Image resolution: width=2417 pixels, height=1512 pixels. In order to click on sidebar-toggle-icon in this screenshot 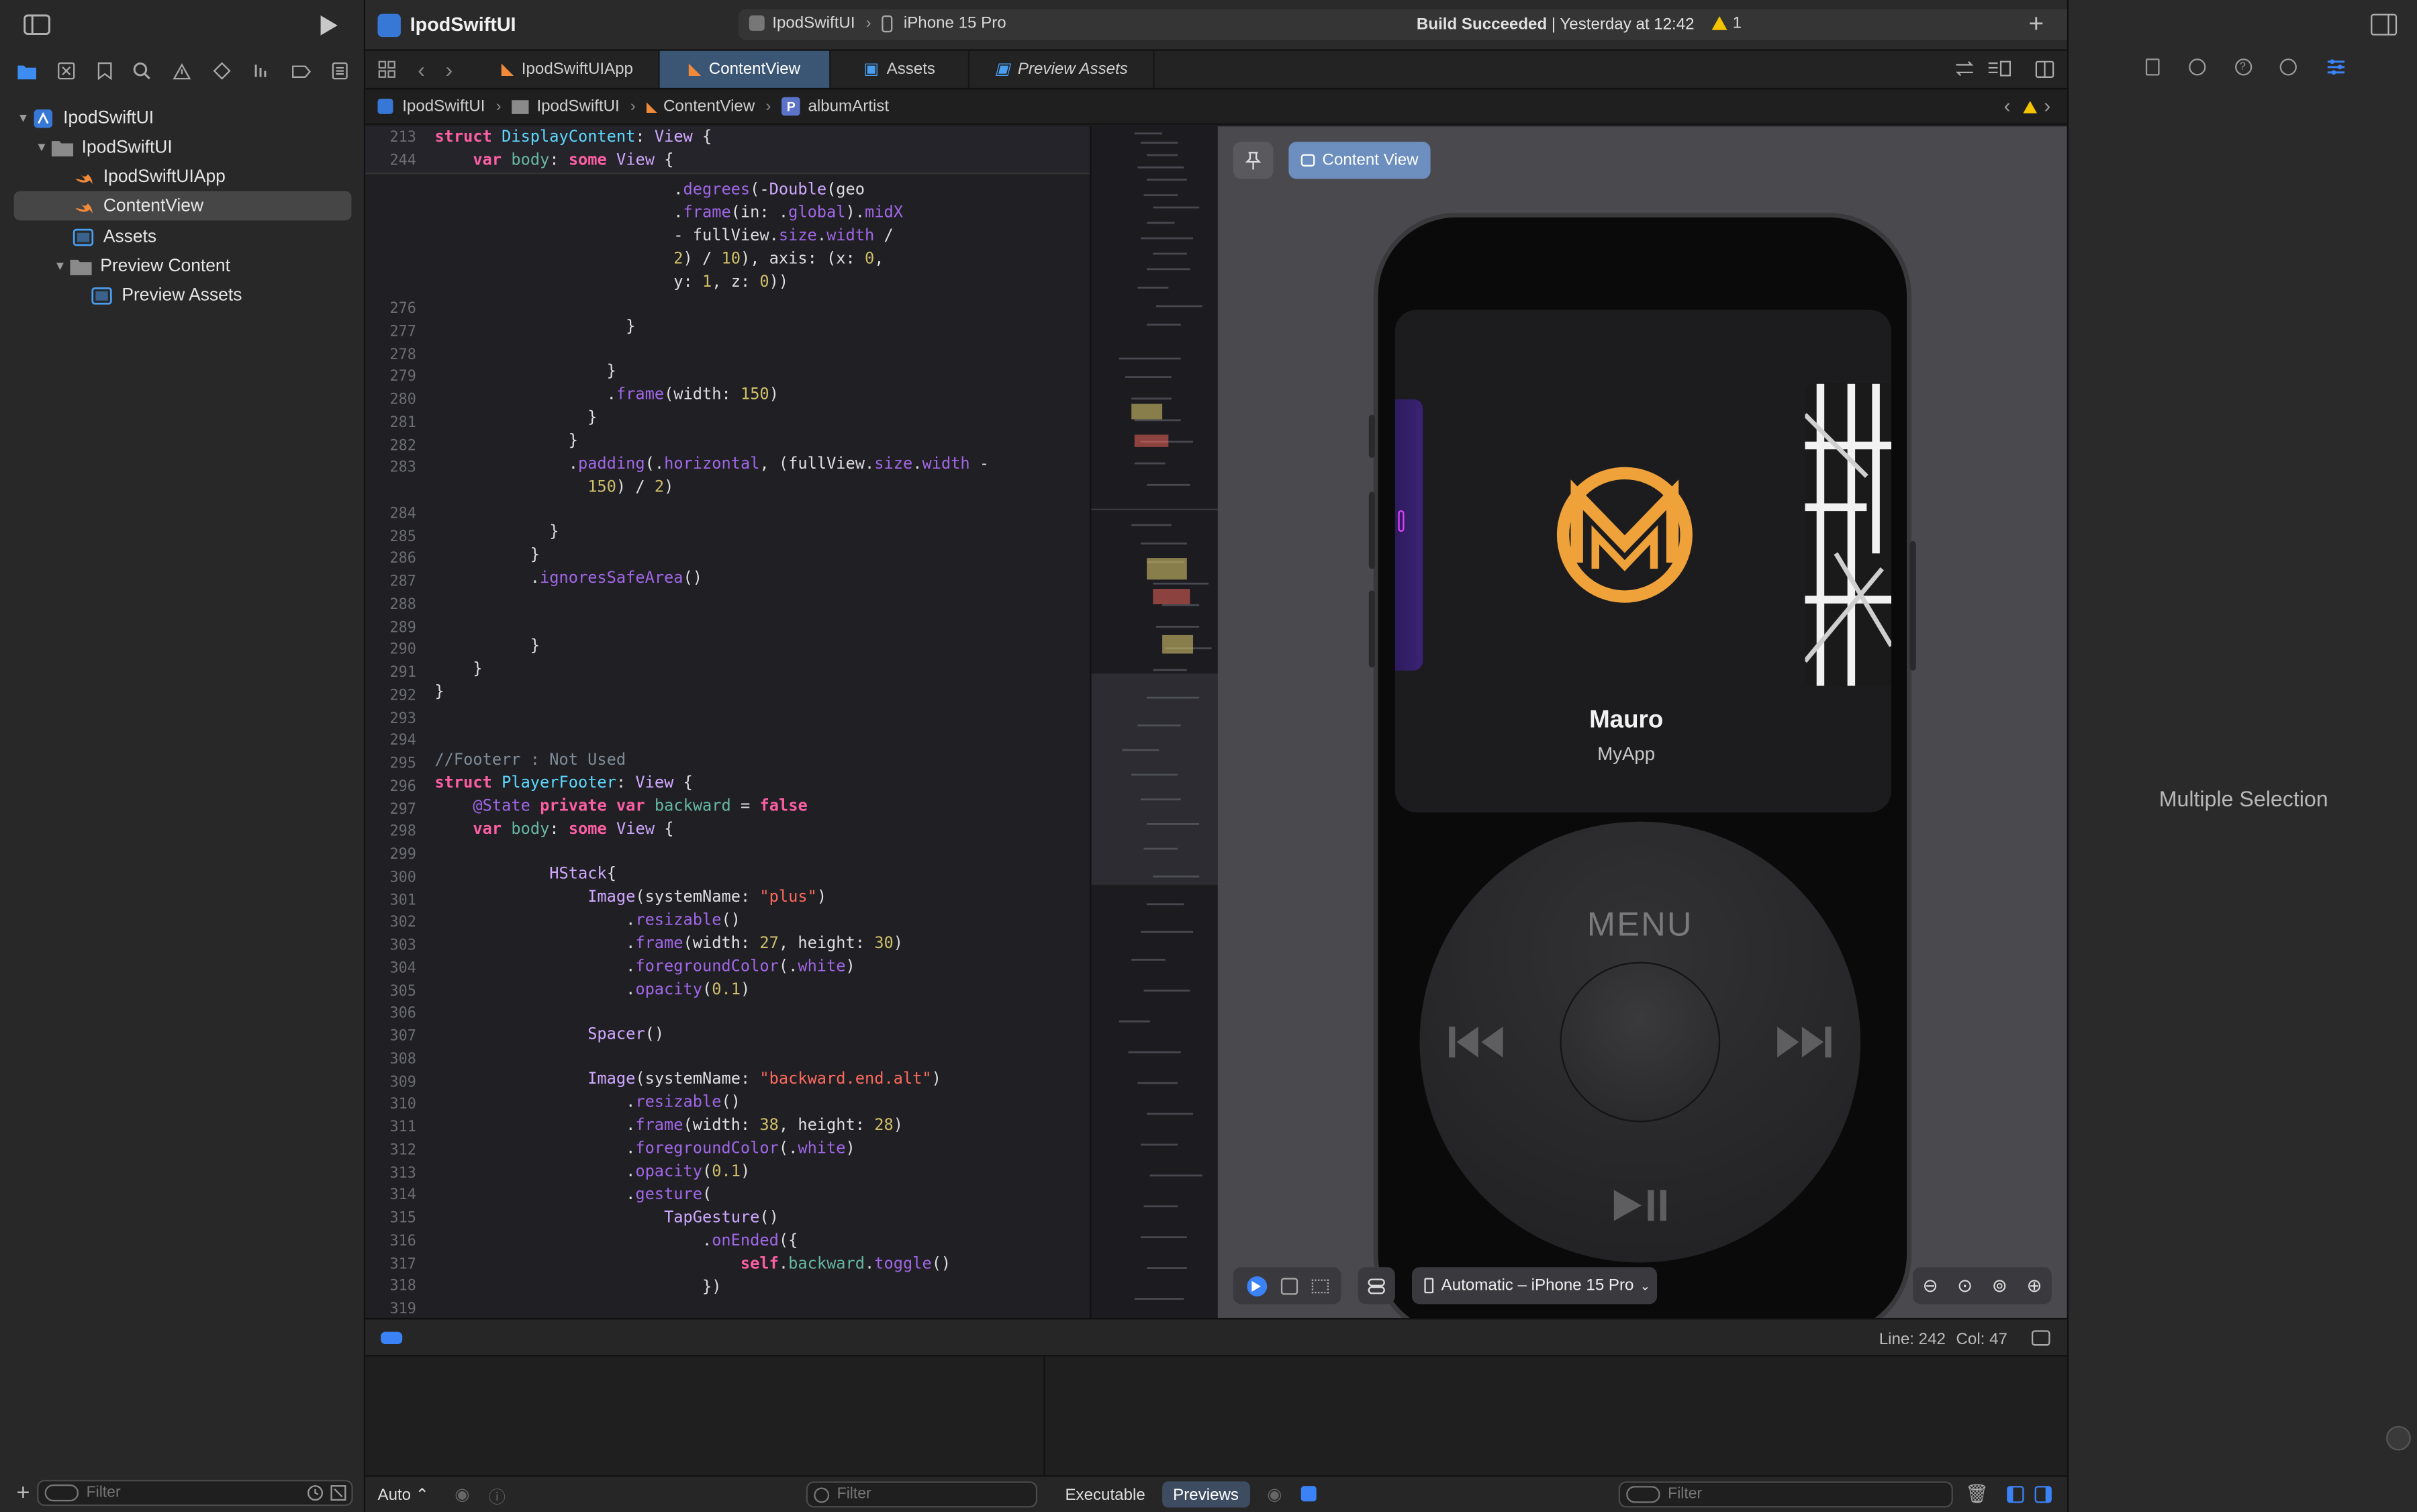, I will do `click(37, 24)`.